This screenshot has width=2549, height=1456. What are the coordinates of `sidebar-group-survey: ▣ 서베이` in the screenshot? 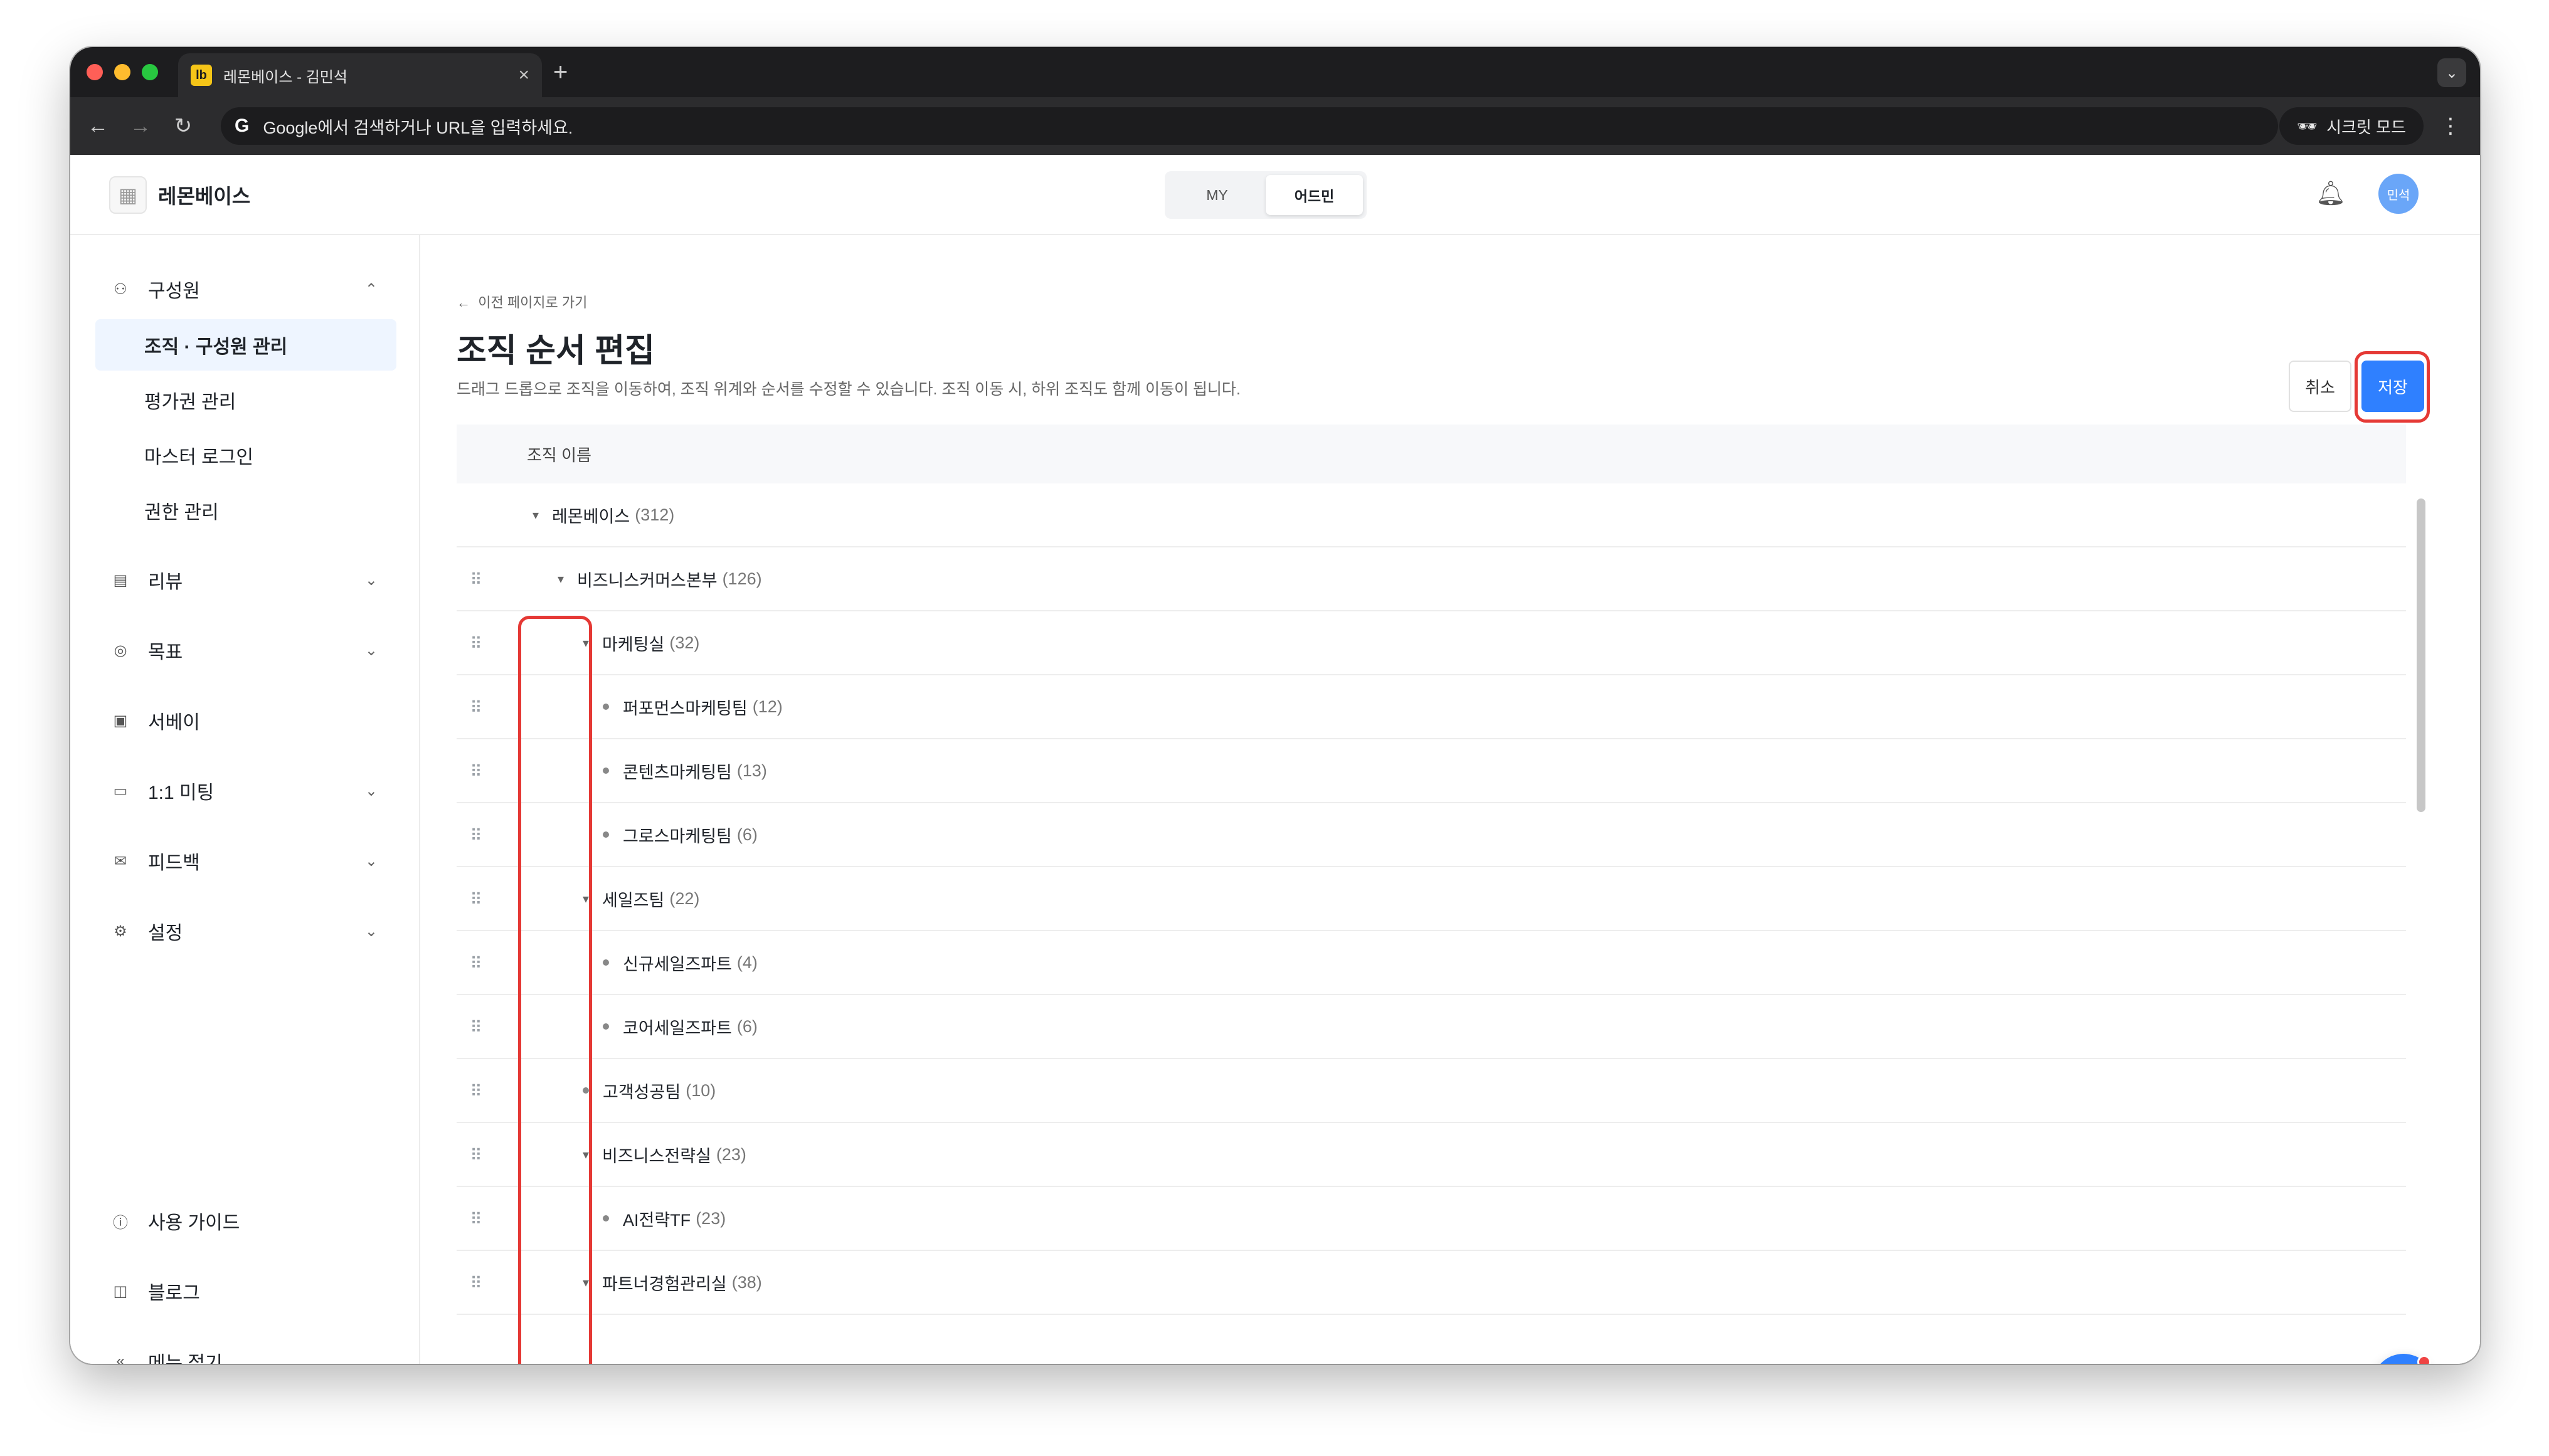 It's located at (246, 721).